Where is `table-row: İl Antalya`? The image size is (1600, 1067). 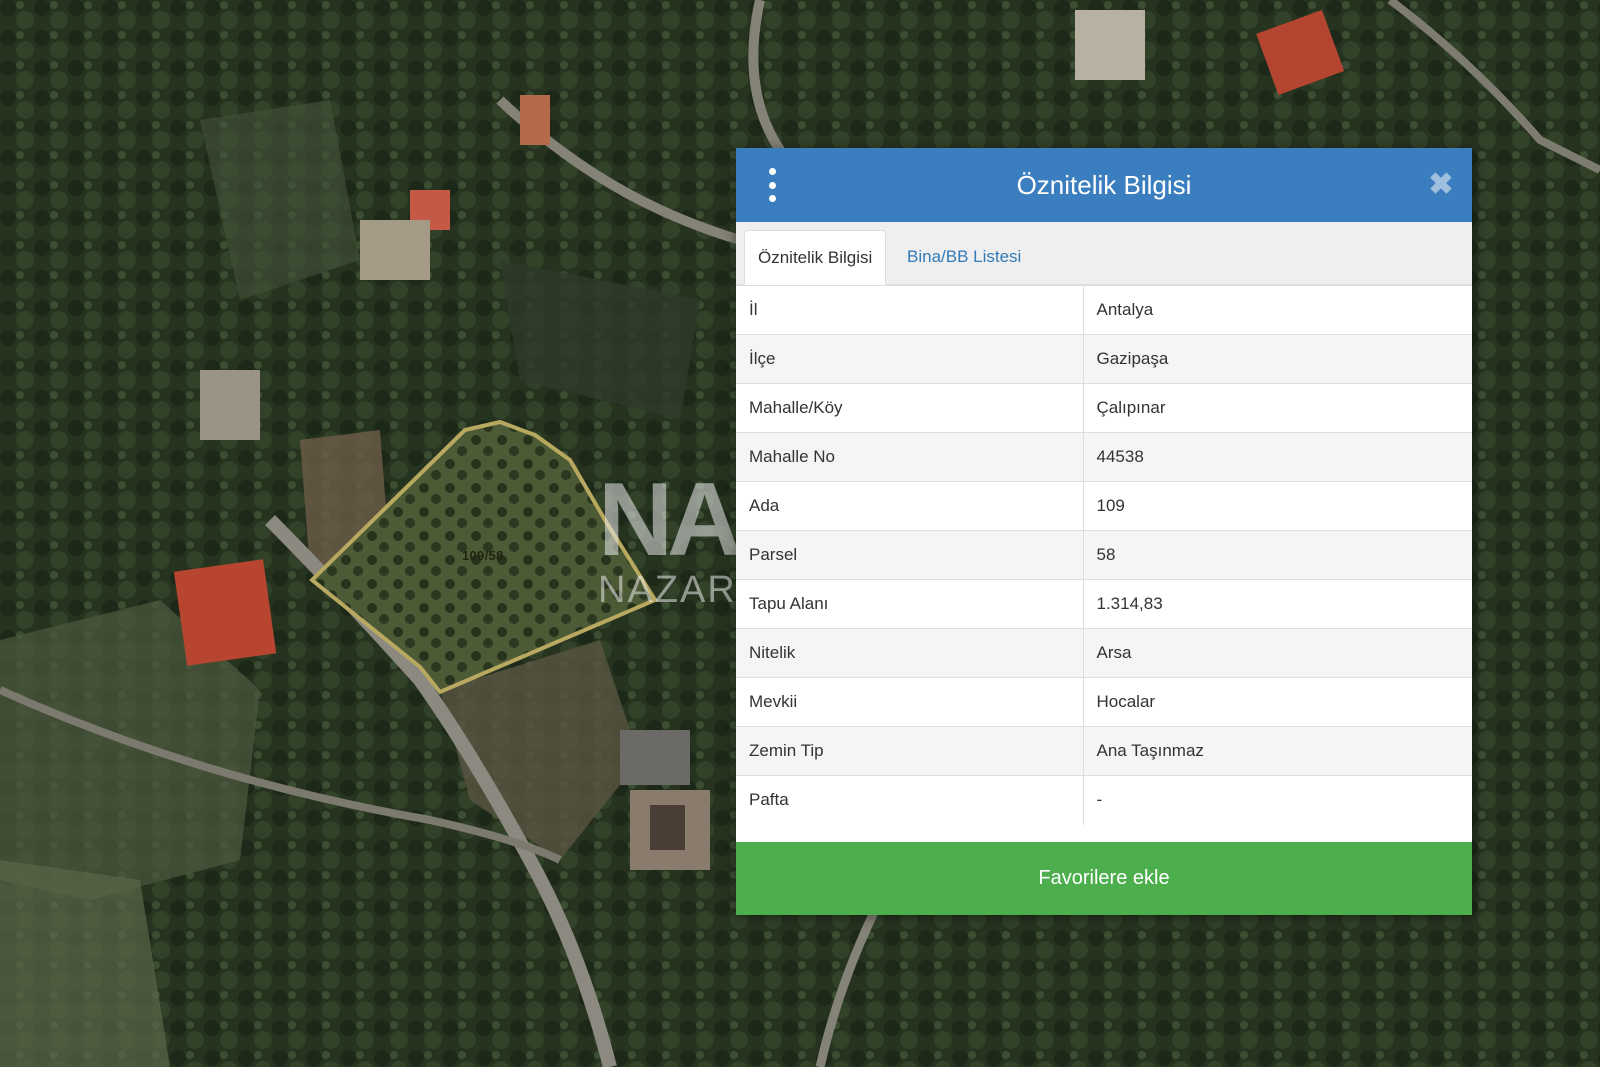 table-row: İl Antalya is located at coordinates (1104, 310).